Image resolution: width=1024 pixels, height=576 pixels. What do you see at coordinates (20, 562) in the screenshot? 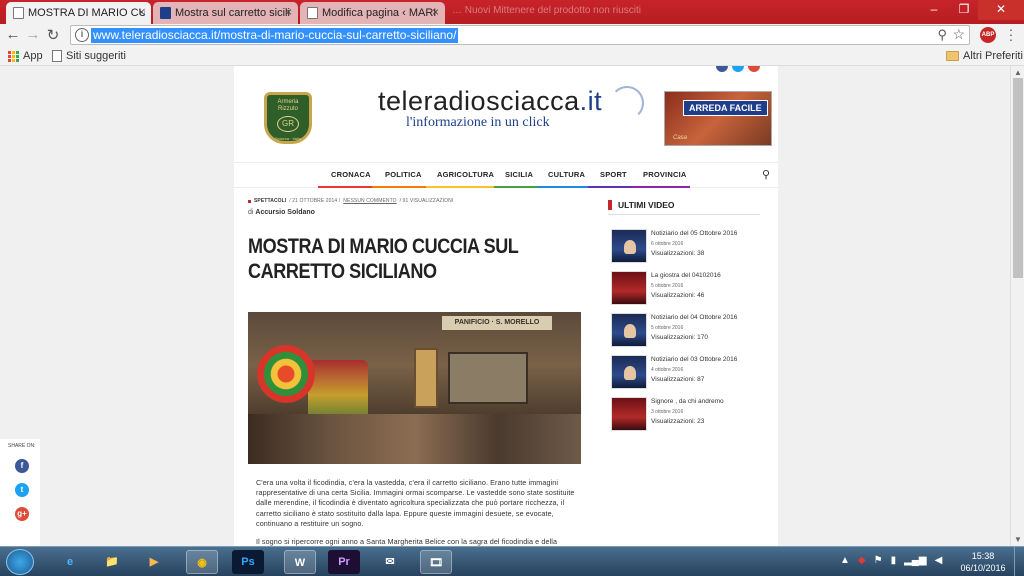
I see `start-button` at bounding box center [20, 562].